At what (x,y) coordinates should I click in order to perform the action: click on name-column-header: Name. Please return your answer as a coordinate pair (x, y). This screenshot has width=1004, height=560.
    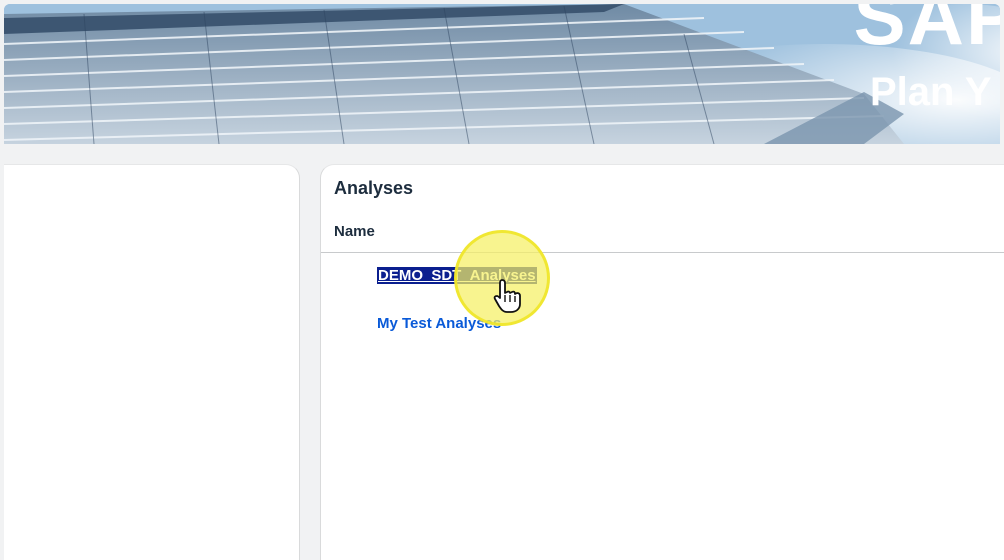
    Looking at the image, I should click on (354, 231).